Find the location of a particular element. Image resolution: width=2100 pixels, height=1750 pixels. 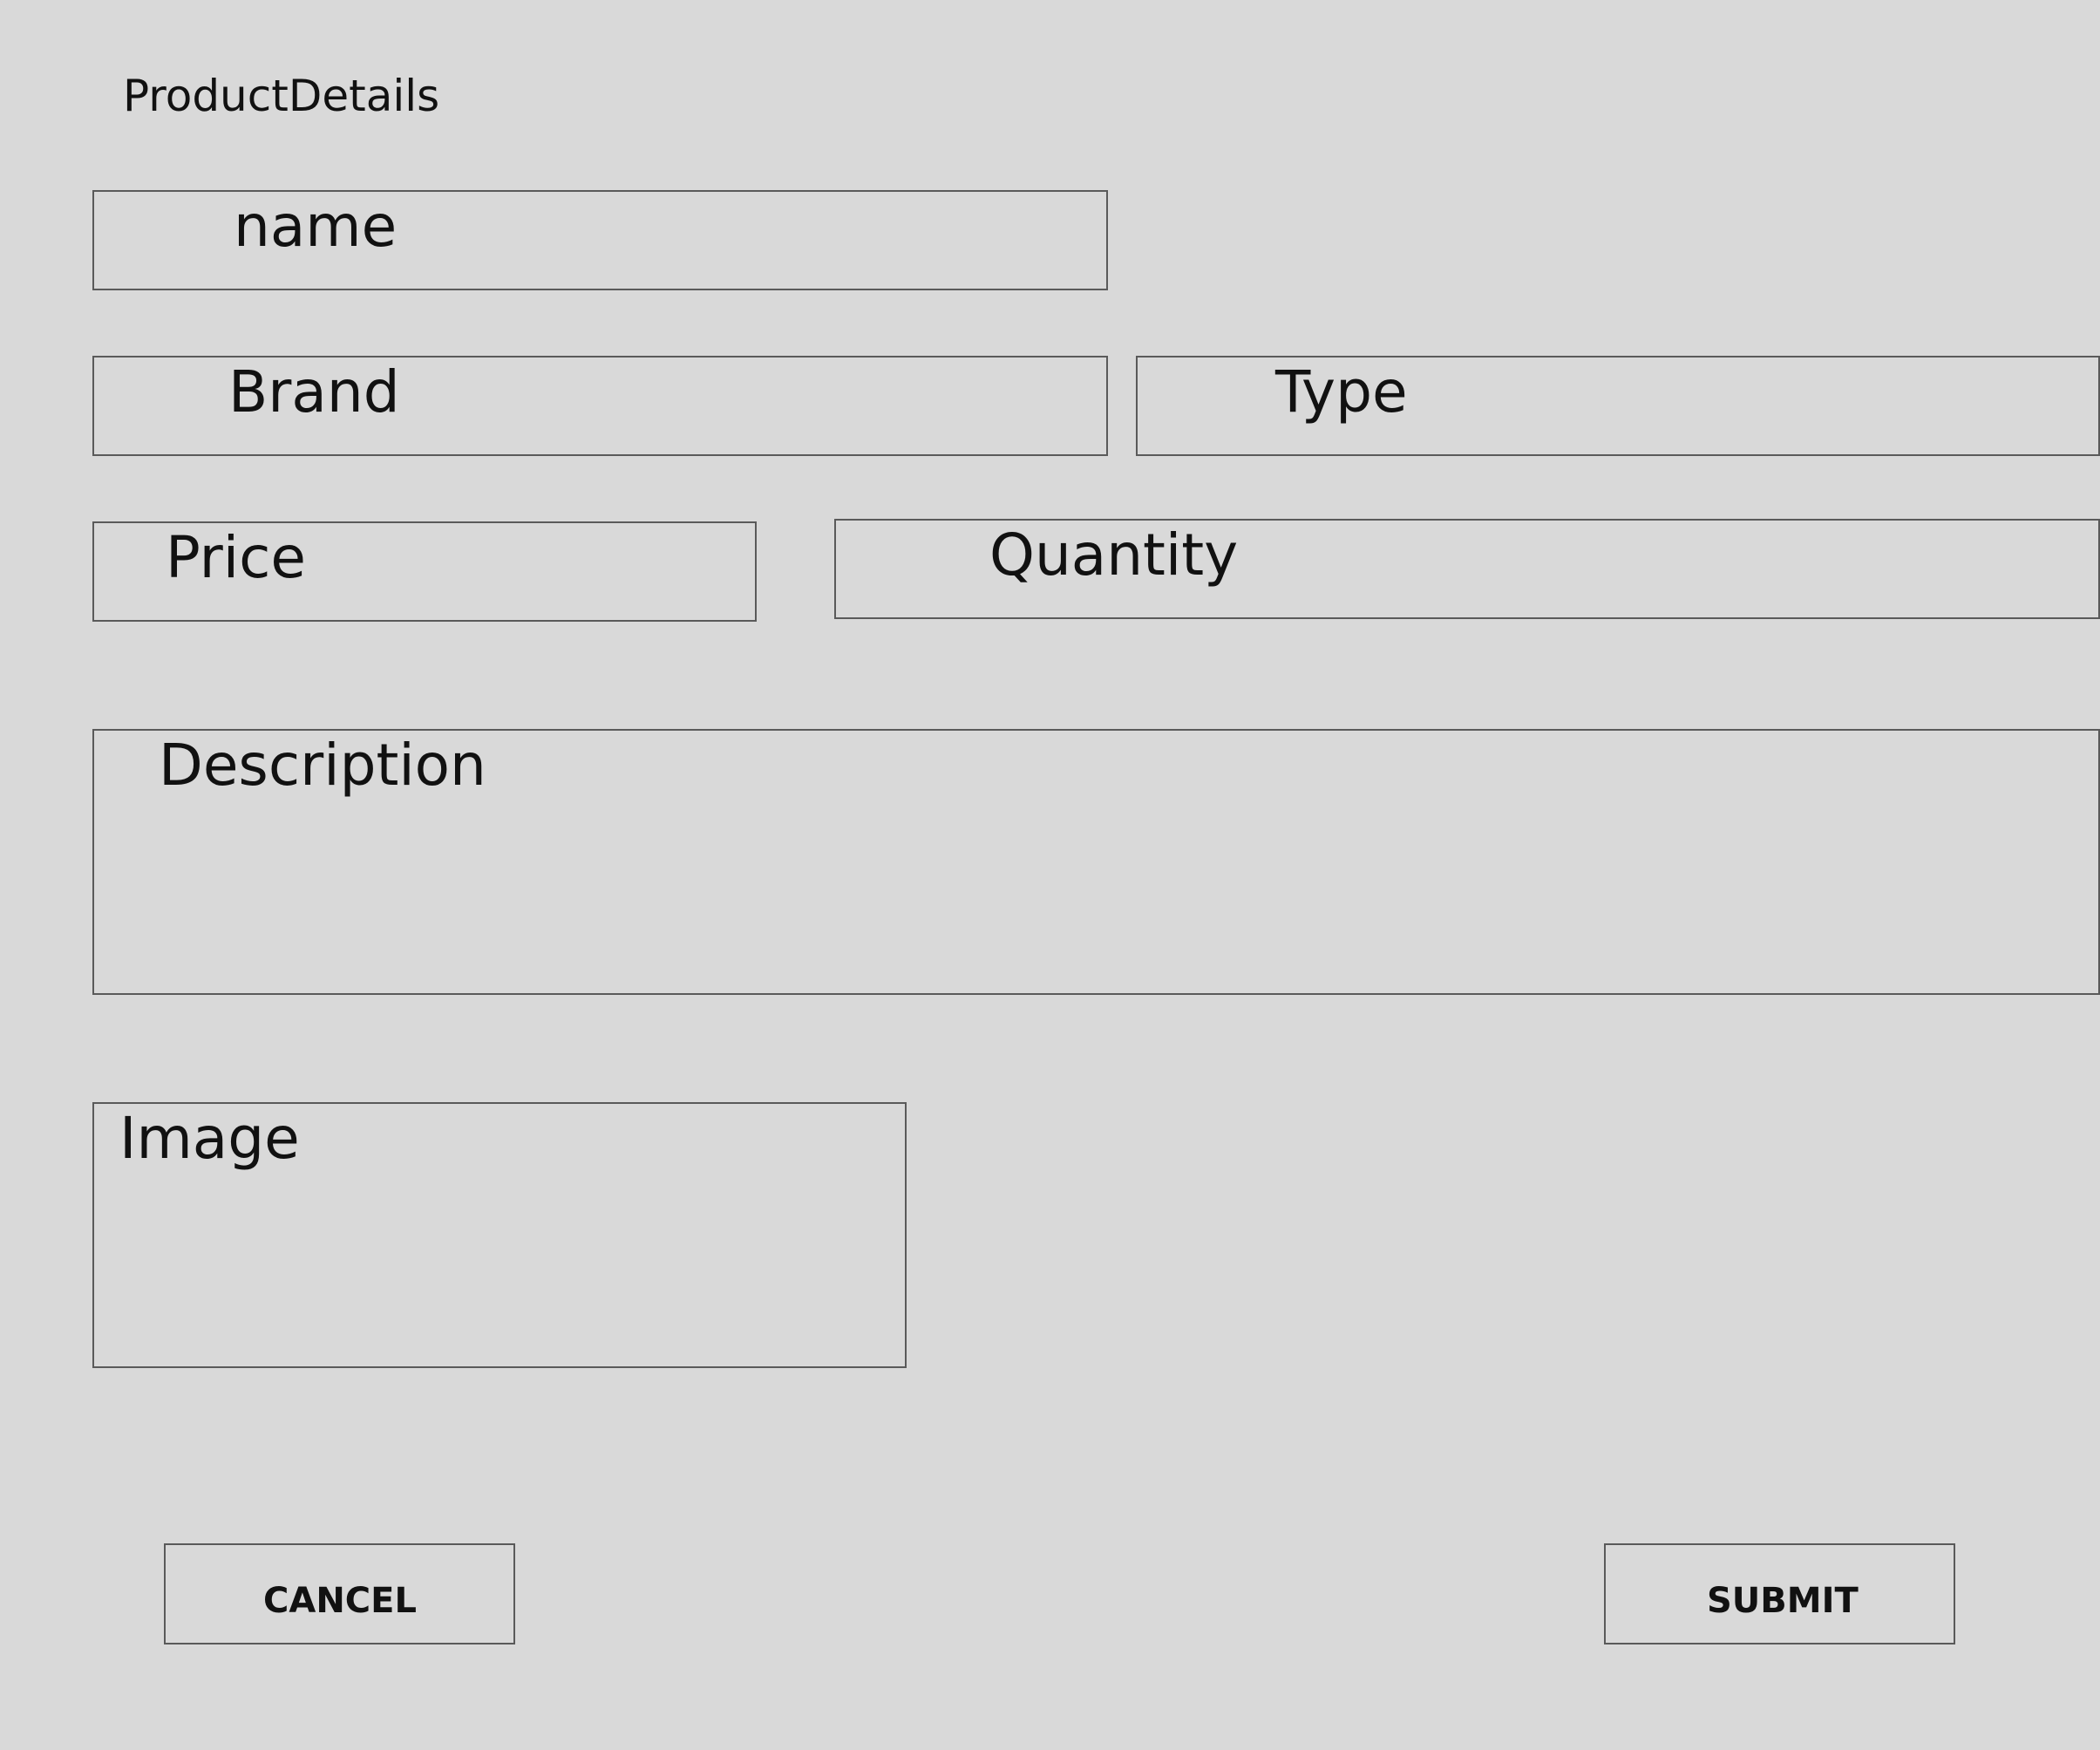

image-field: Image is located at coordinates (500, 1235).